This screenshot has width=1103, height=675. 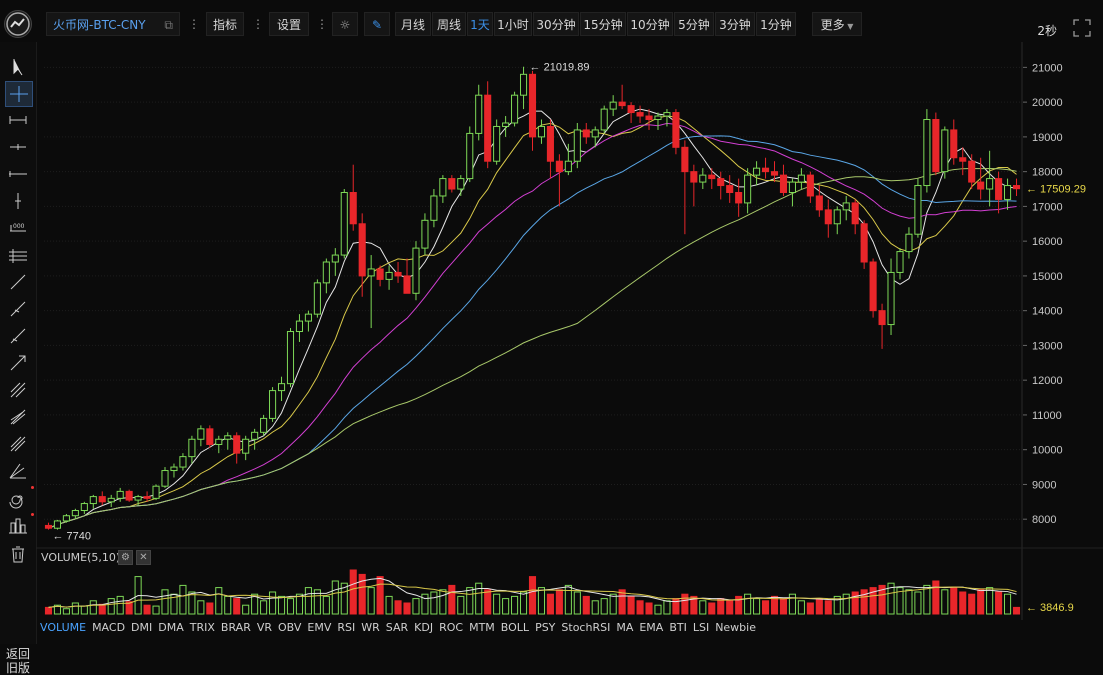 What do you see at coordinates (289, 627) in the screenshot?
I see `indicator-tab: OBV` at bounding box center [289, 627].